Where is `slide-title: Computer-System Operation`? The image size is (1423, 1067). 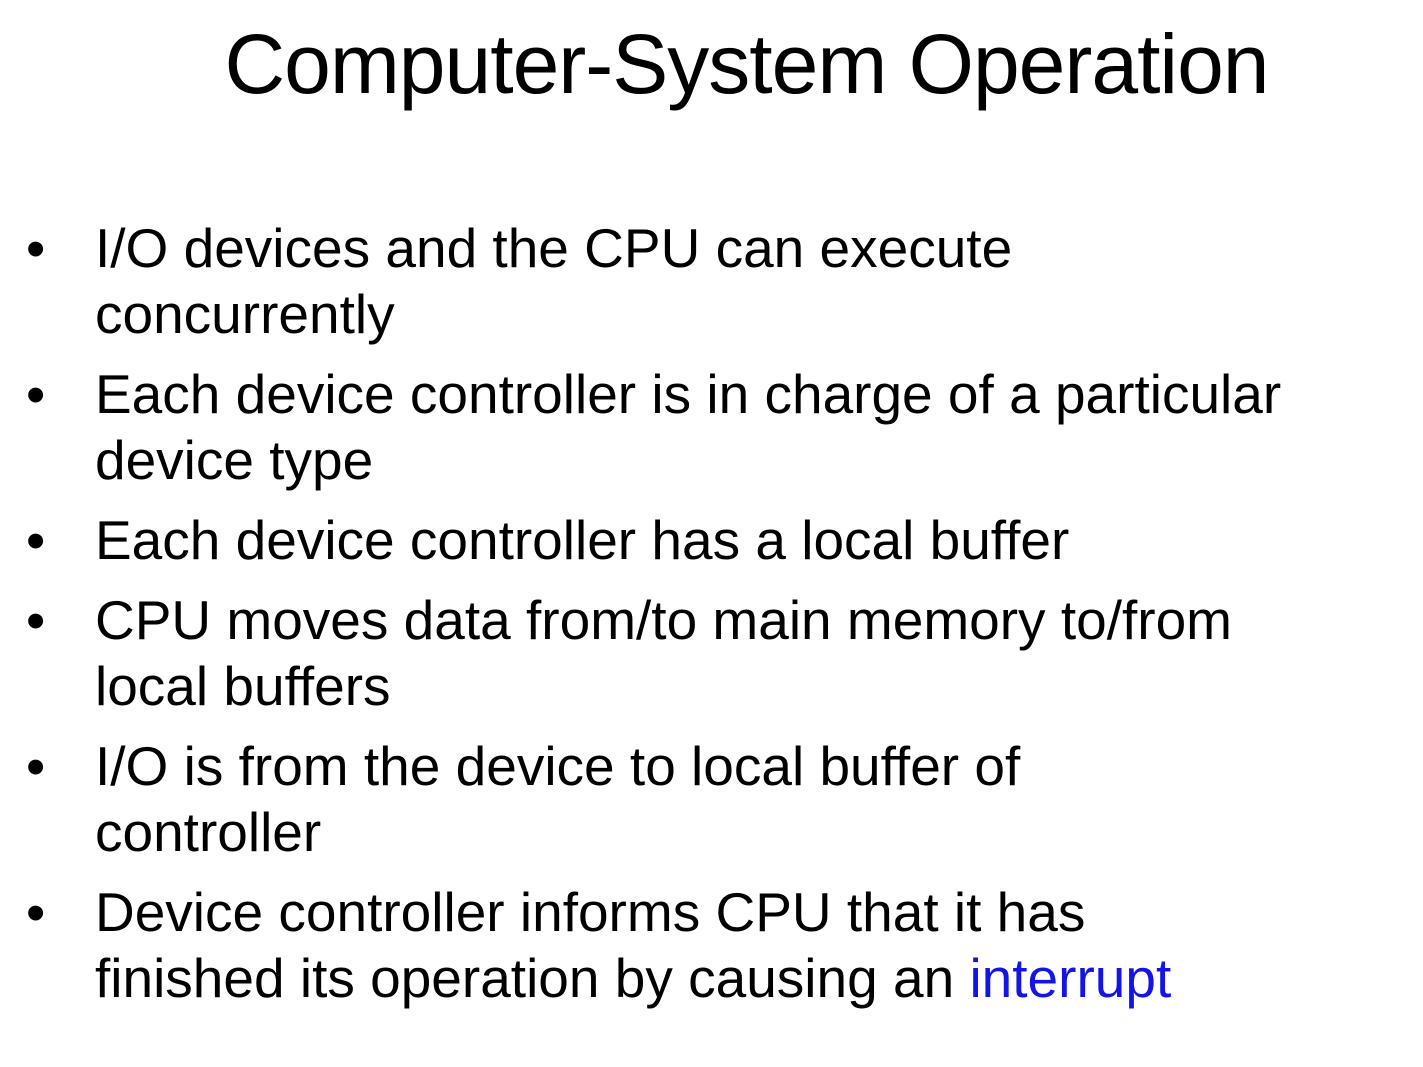
slide-title: Computer-System Operation is located at coordinates (746, 64).